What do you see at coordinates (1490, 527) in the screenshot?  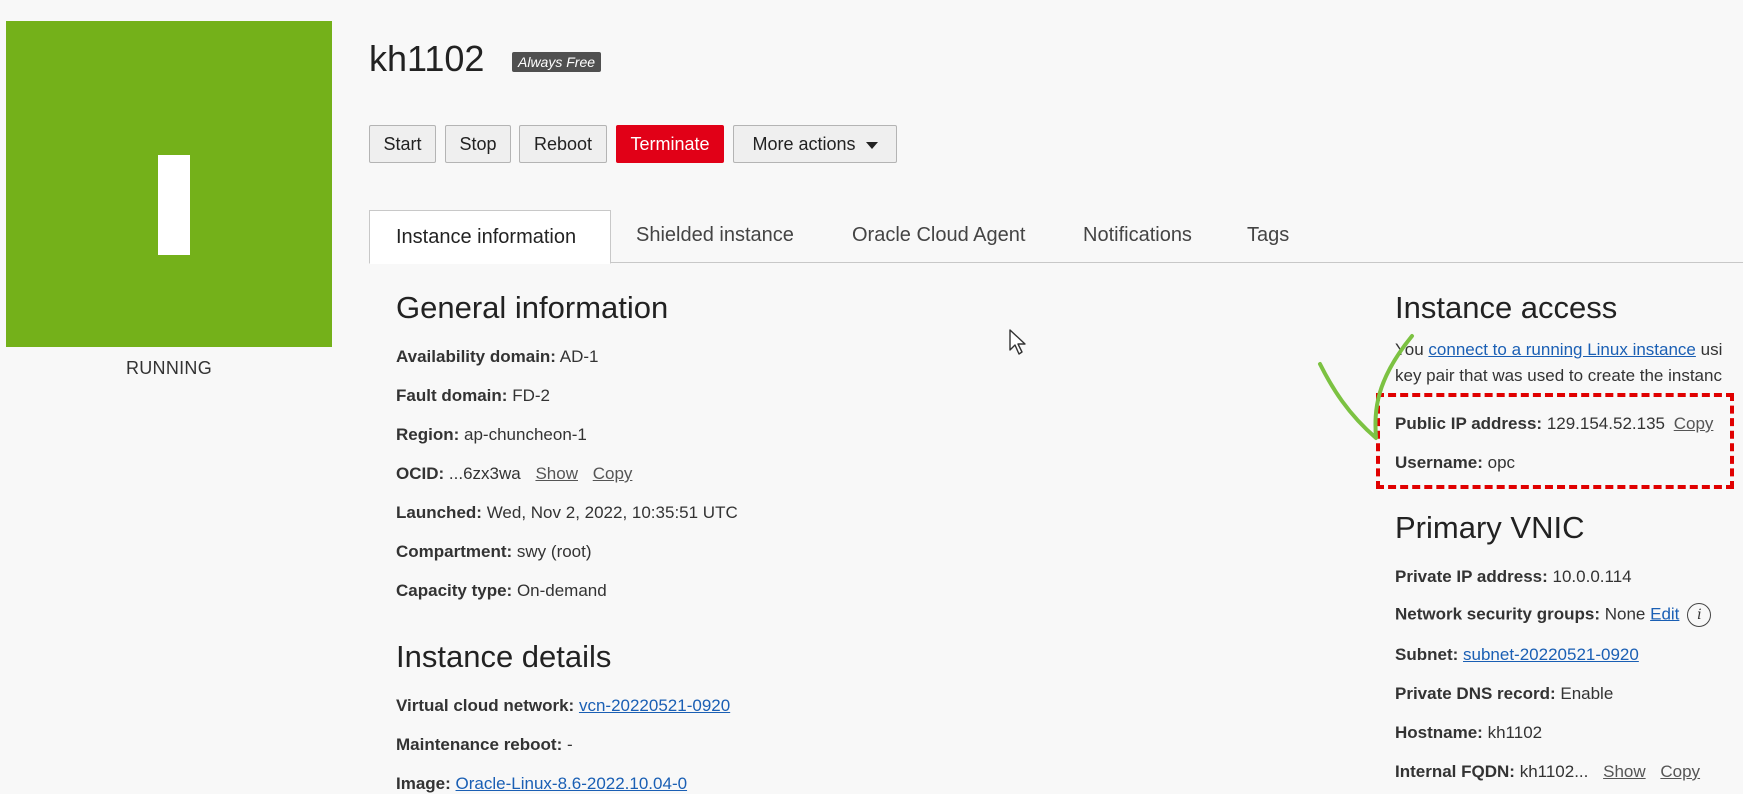 I see `primary-vnic-heading: Primary VNIC` at bounding box center [1490, 527].